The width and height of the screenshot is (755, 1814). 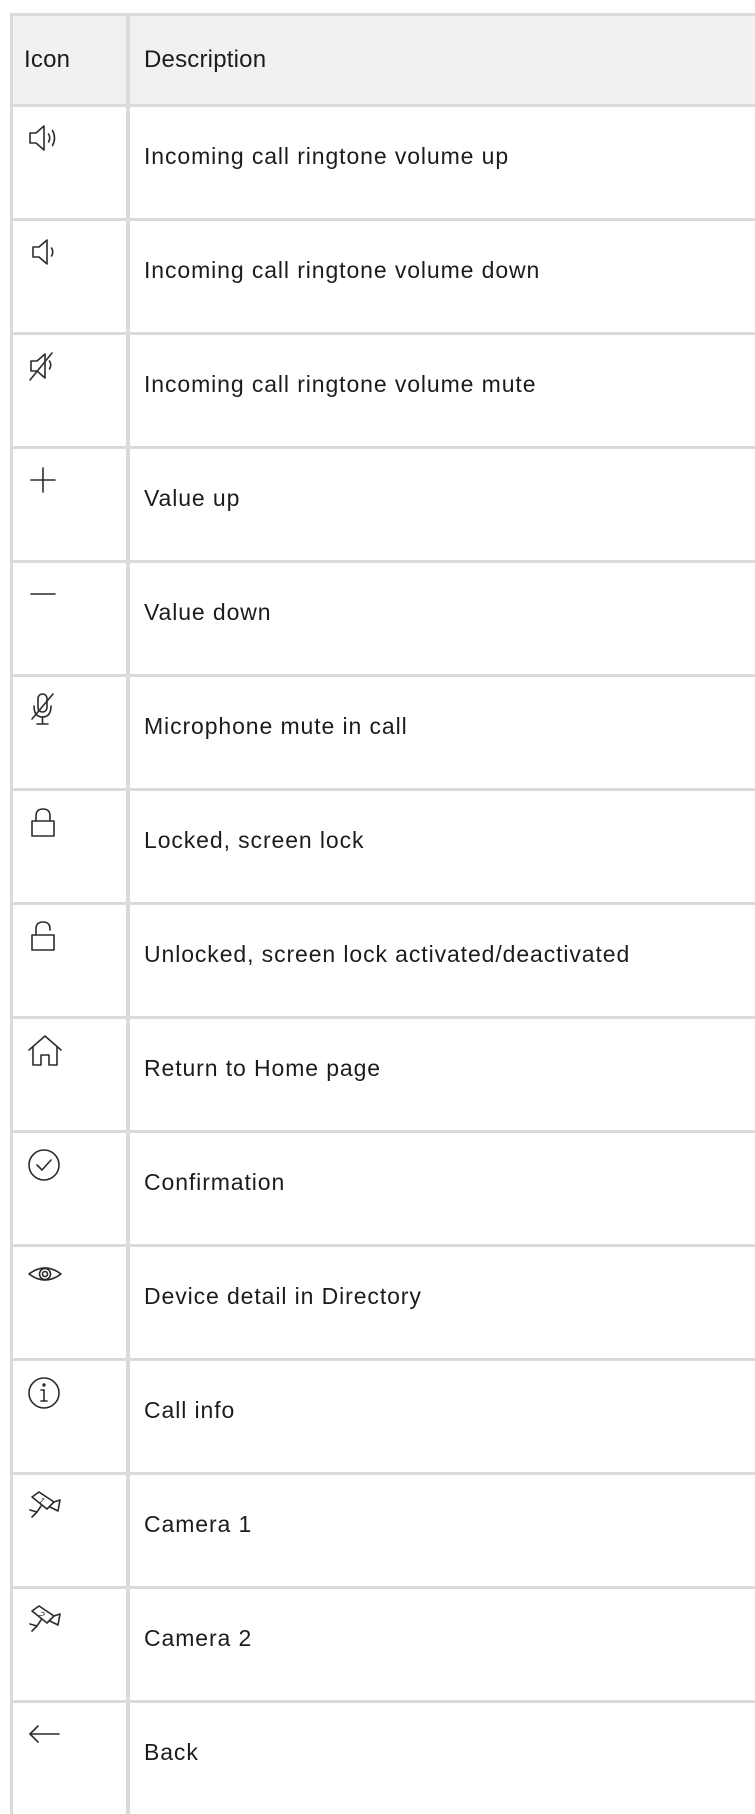 What do you see at coordinates (45, 139) in the screenshot?
I see `speaker-volume-up-icon` at bounding box center [45, 139].